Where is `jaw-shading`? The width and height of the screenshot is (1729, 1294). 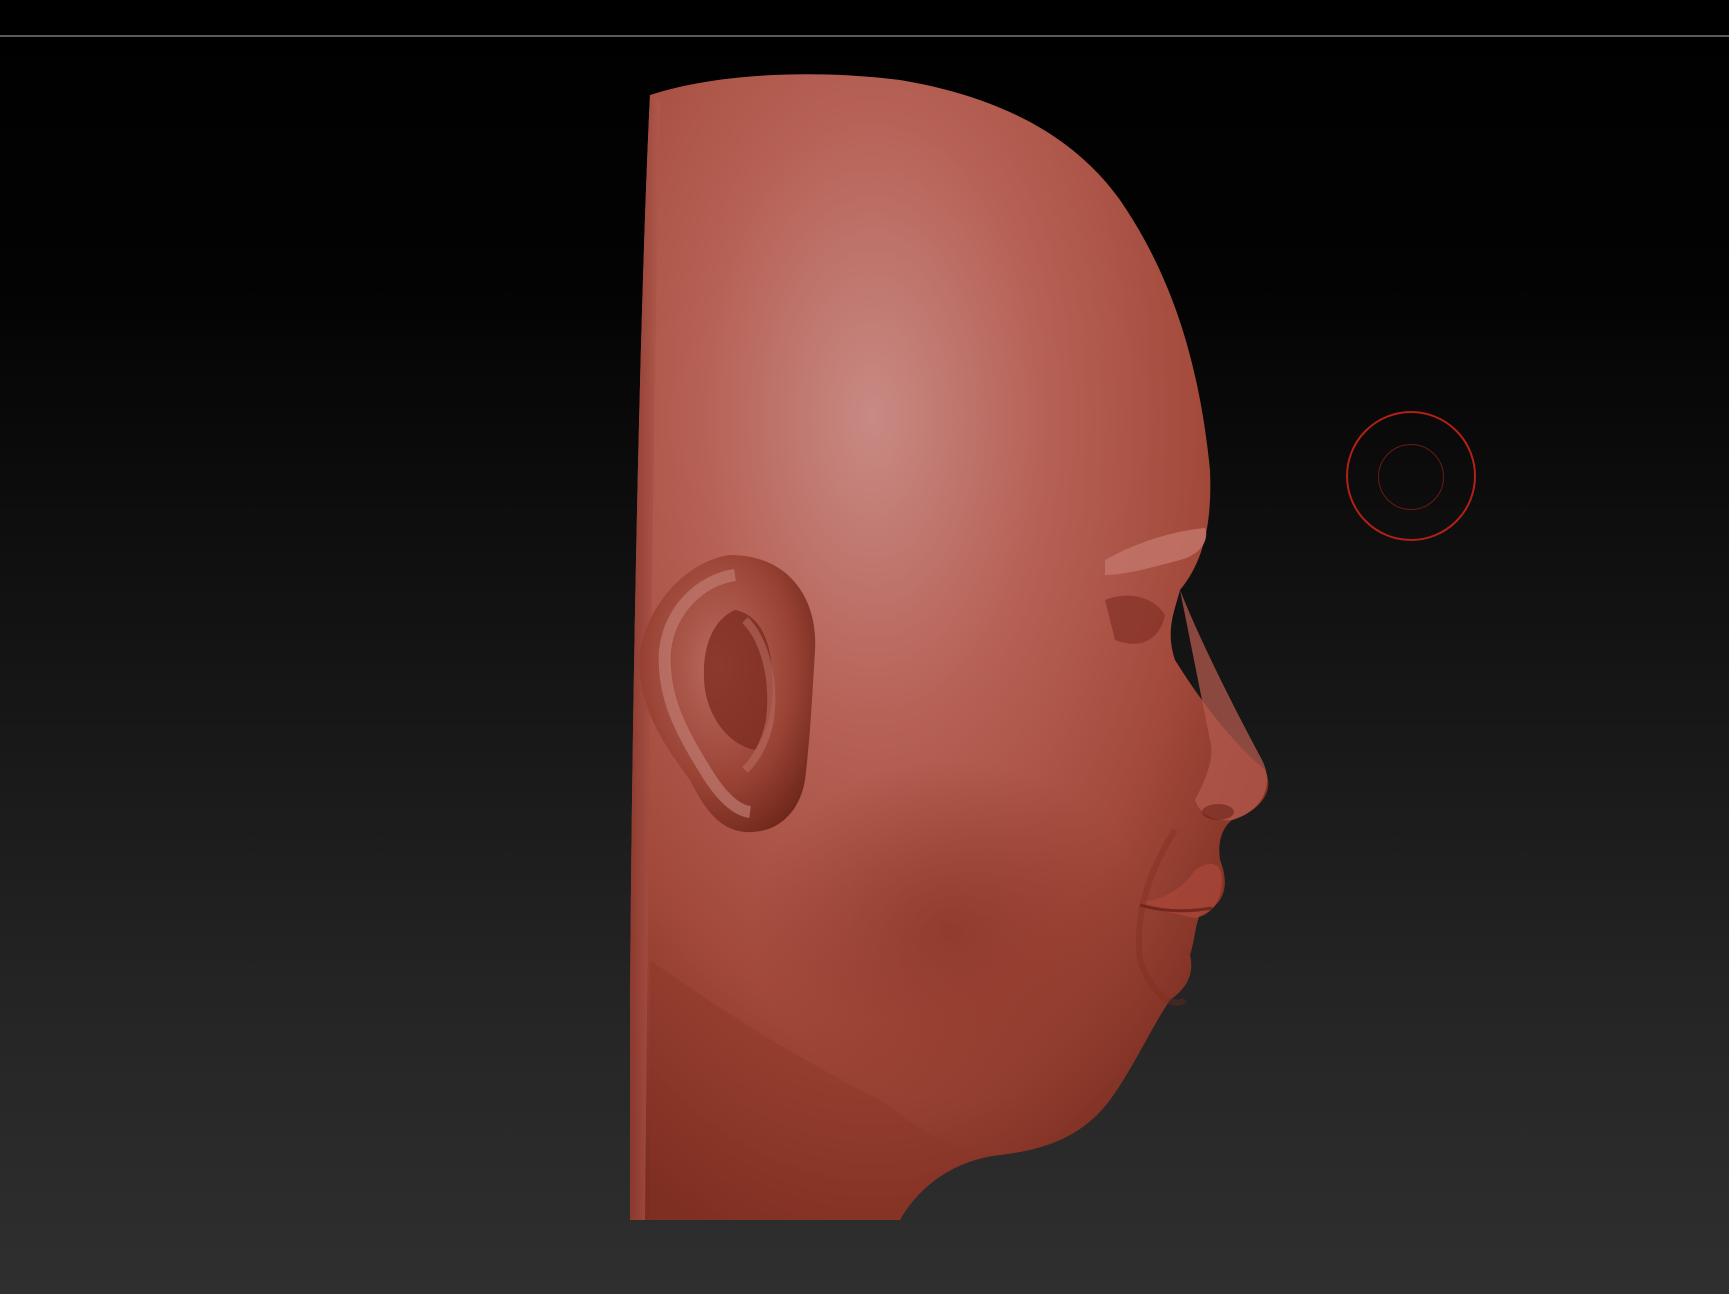 jaw-shading is located at coordinates (950, 930).